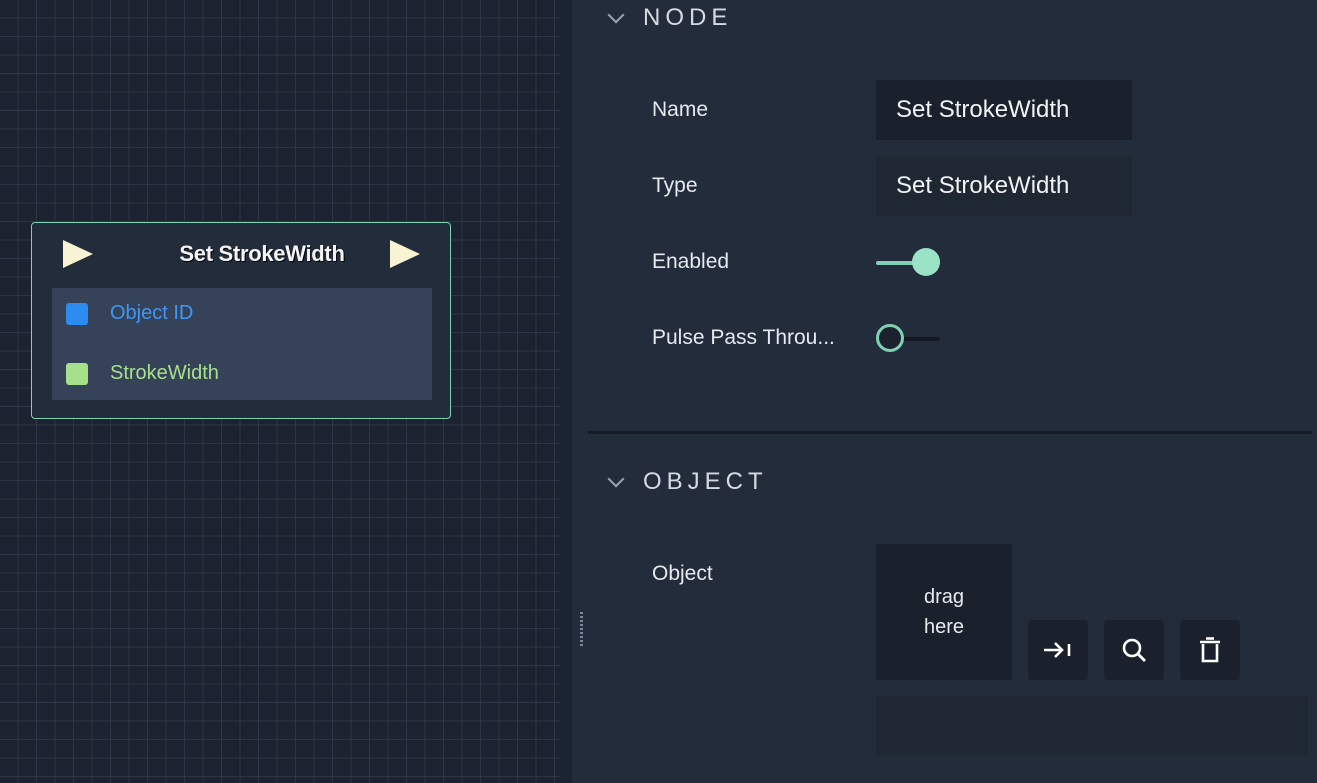  I want to click on node-title: Set StrokeWidth, so click(262, 253).